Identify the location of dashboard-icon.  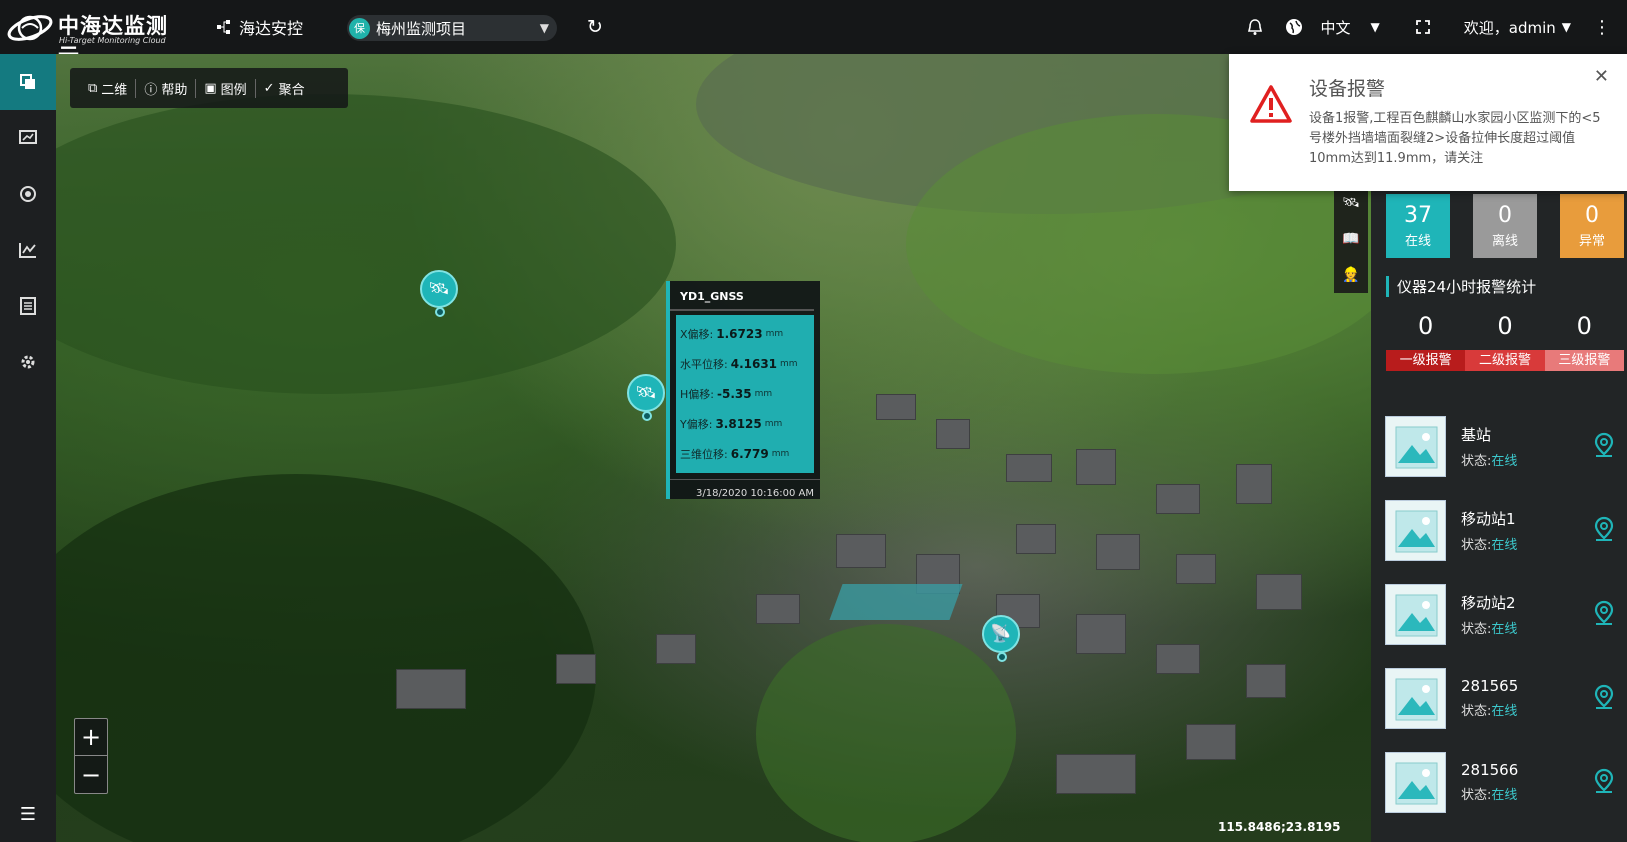
(28, 137).